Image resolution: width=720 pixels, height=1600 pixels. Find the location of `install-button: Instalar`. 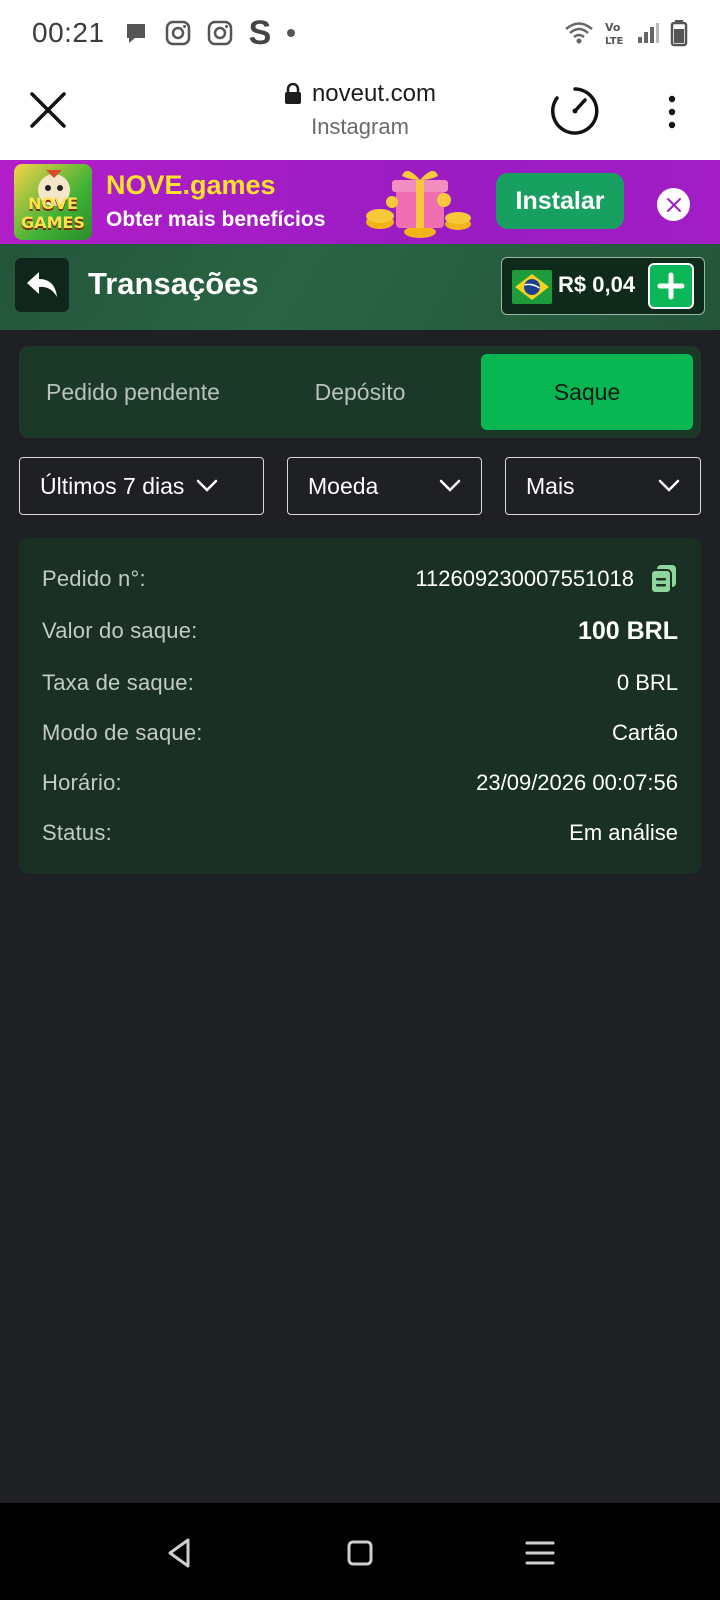

install-button: Instalar is located at coordinates (560, 201).